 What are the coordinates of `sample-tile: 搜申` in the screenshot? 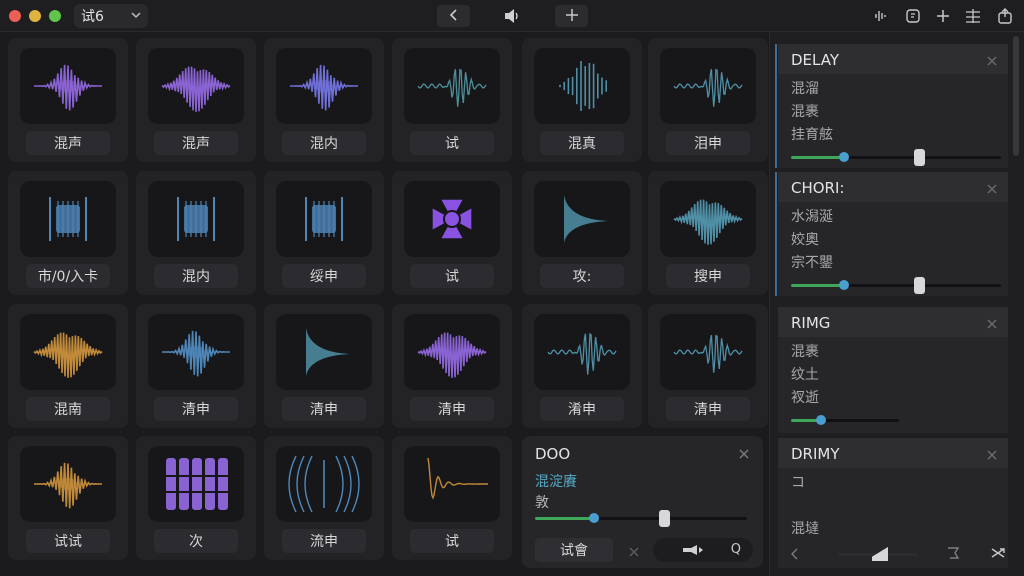 It's located at (708, 233).